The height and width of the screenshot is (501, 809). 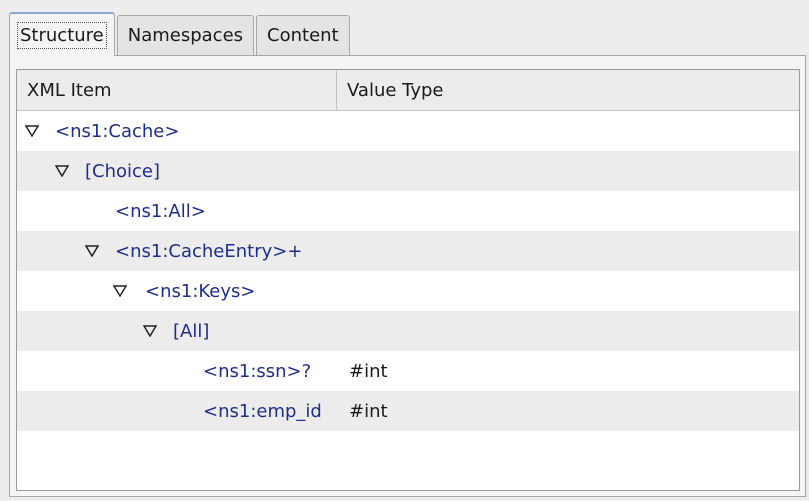 I want to click on table-header: XML Item Value Type, so click(x=408, y=90).